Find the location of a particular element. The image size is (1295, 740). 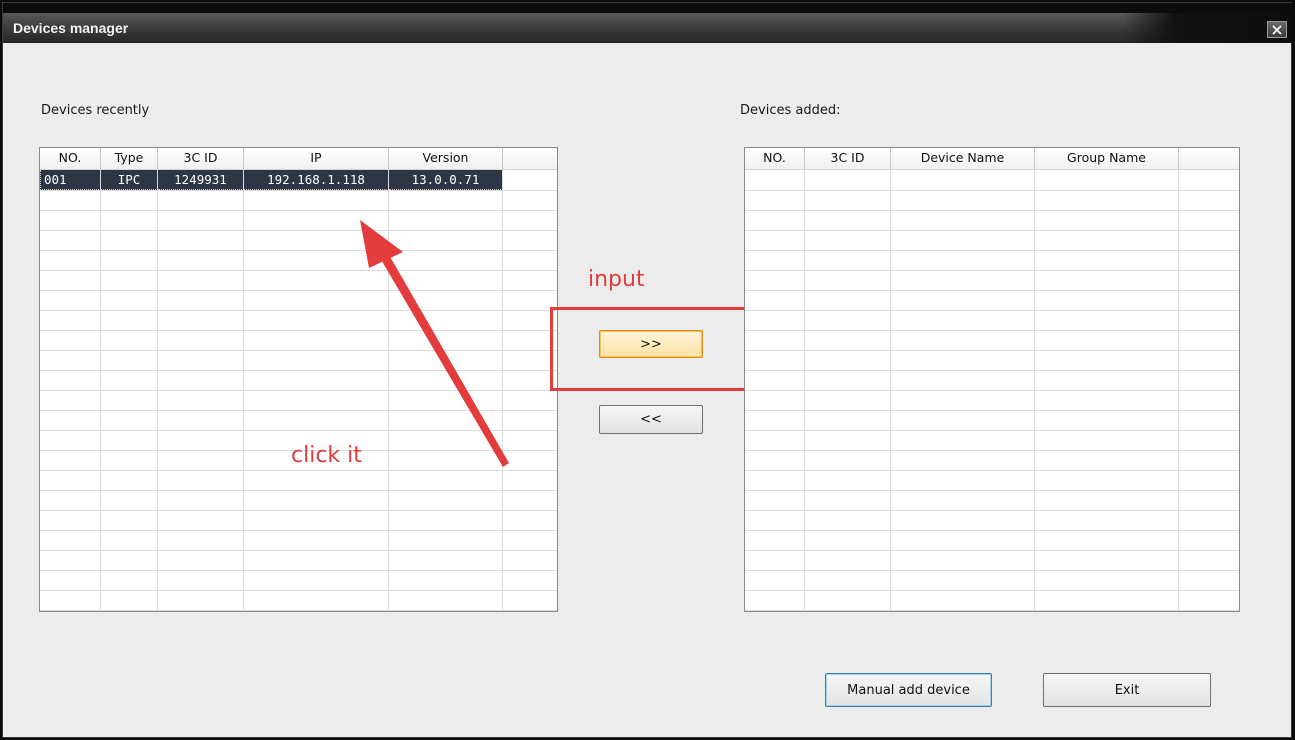

close-button is located at coordinates (1277, 29).